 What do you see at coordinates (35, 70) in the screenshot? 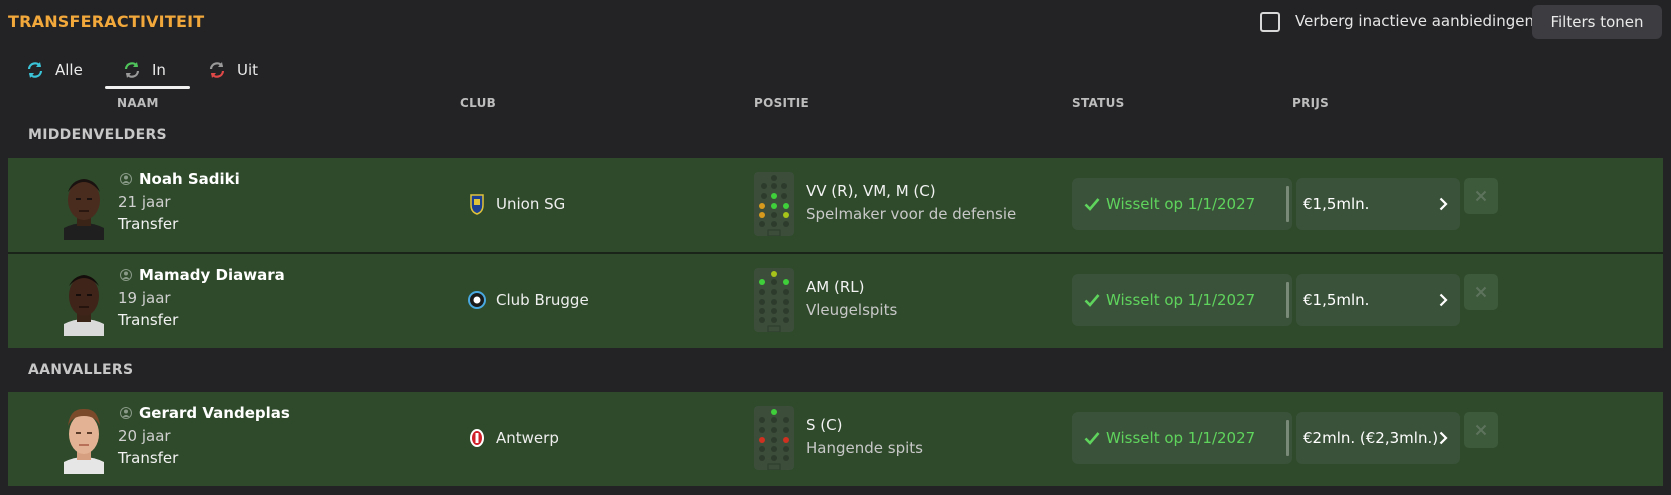
I see `transfer-both-icon` at bounding box center [35, 70].